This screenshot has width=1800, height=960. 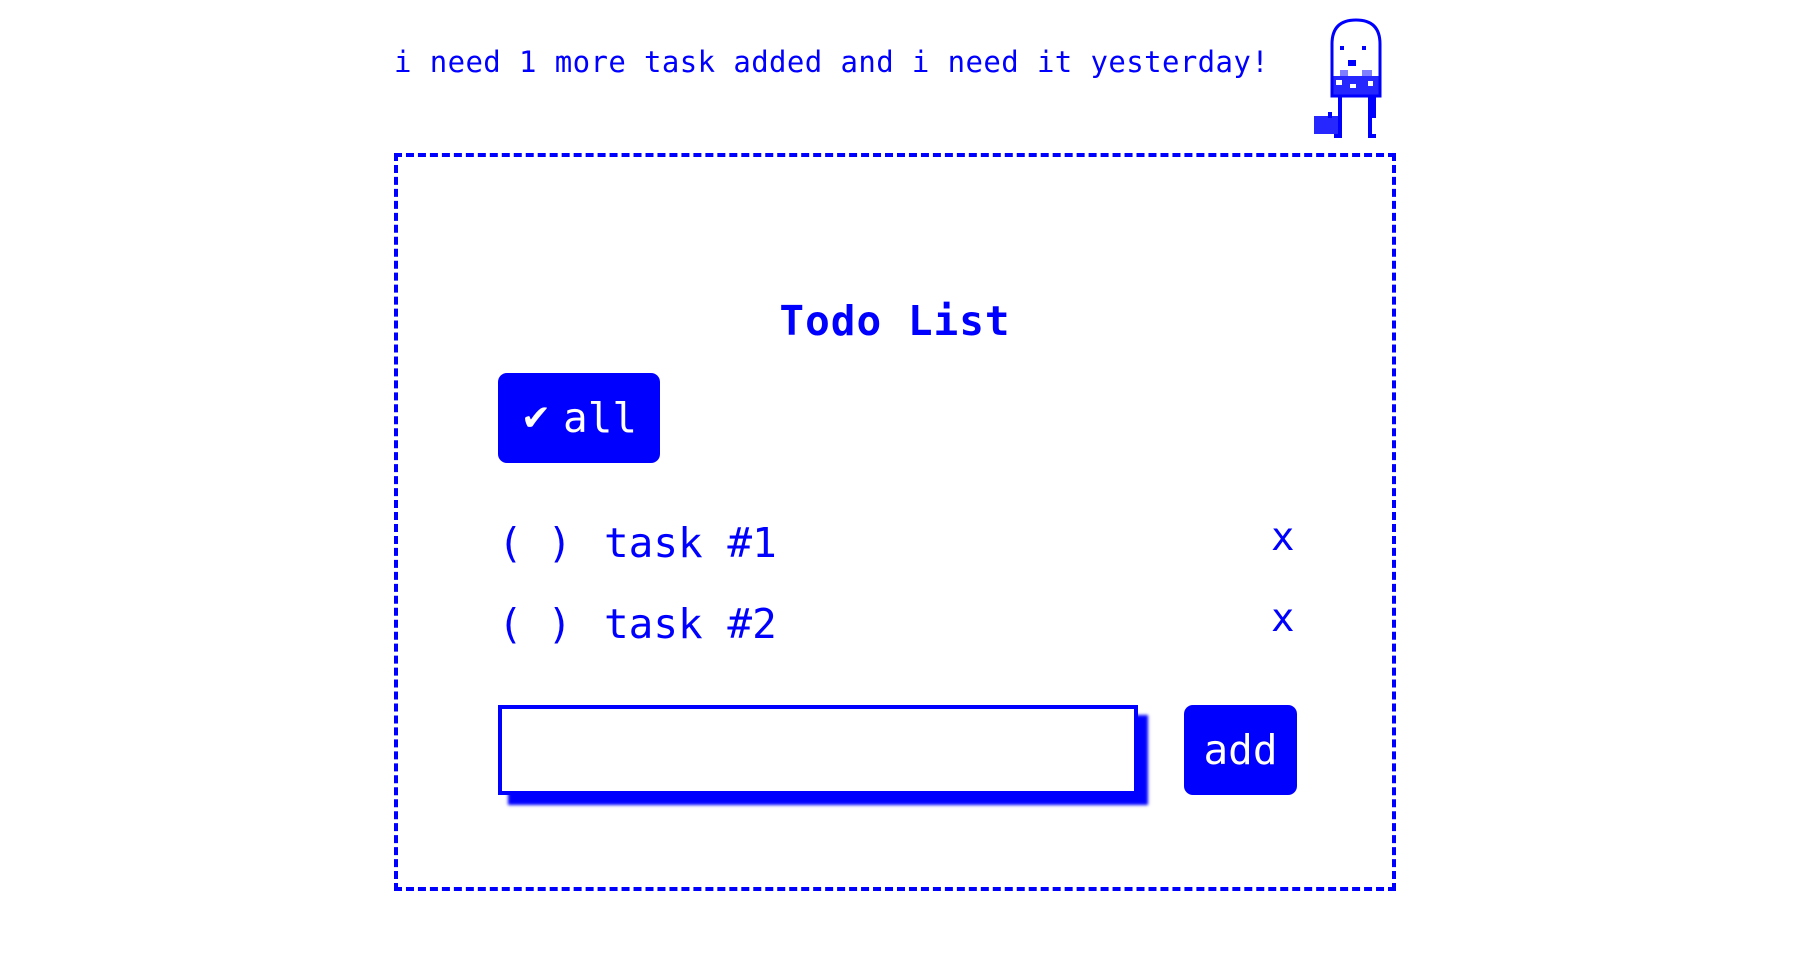 What do you see at coordinates (690, 543) in the screenshot?
I see `task-label: task #1` at bounding box center [690, 543].